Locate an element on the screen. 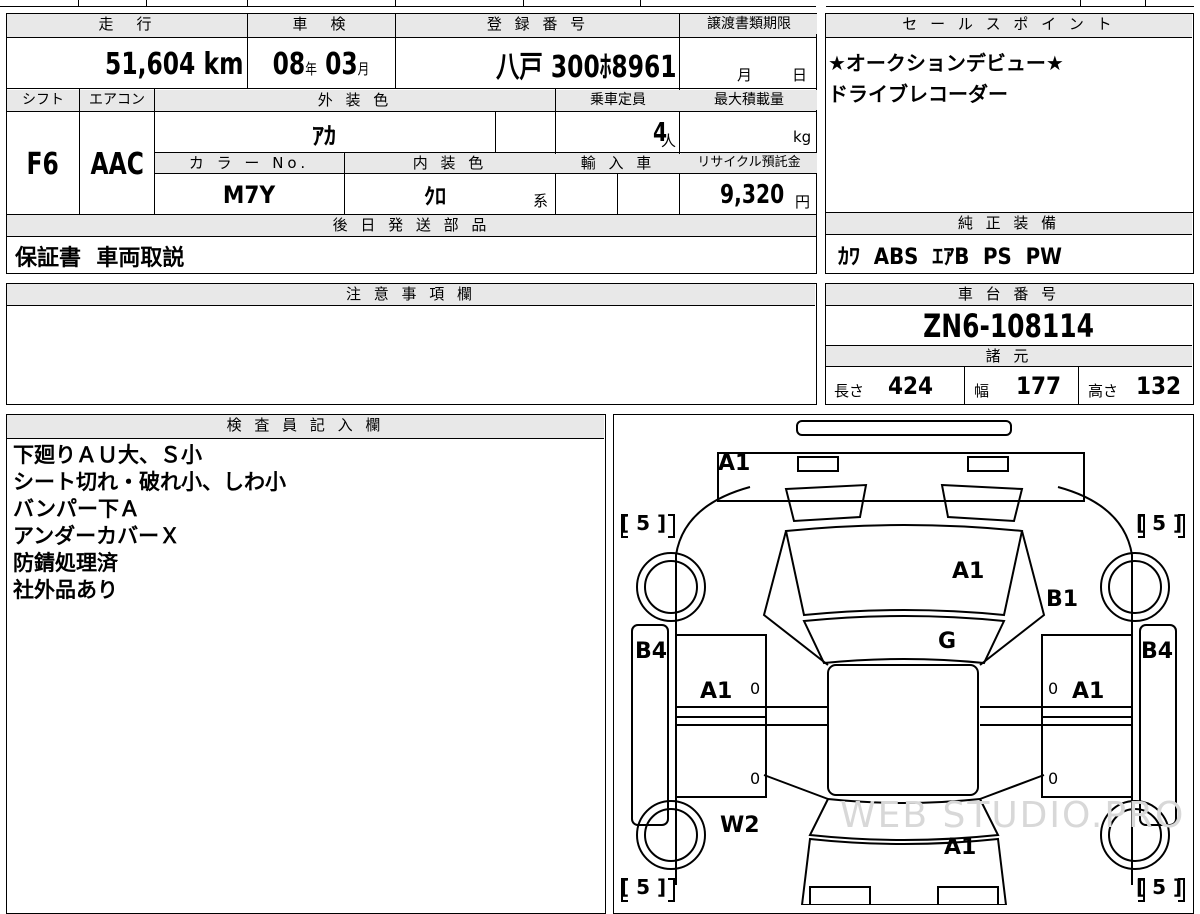  height-label: 高さ is located at coordinates (1103, 391).